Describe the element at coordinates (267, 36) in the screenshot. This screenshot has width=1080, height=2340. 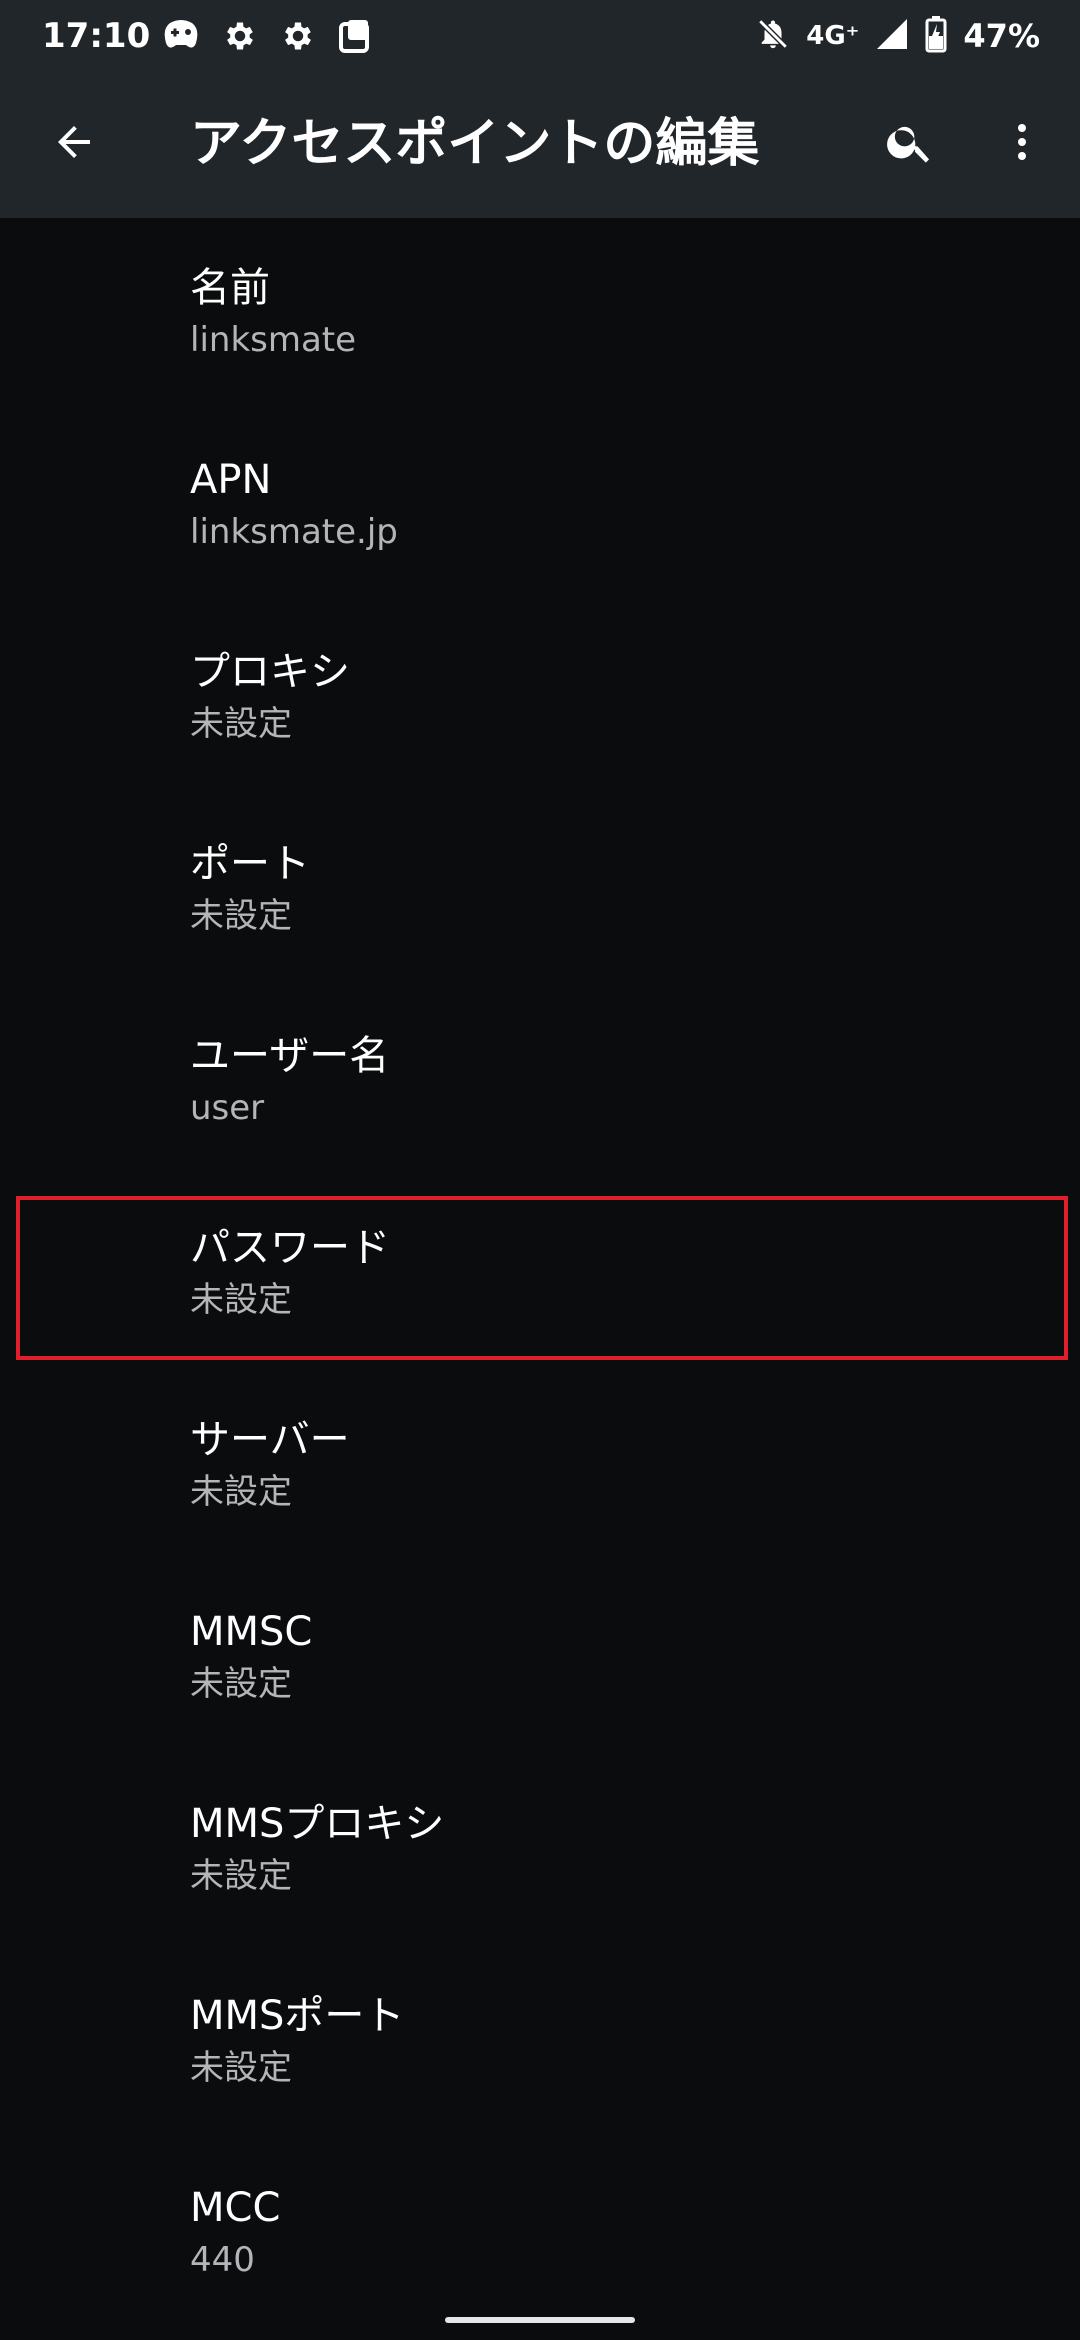
I see `status-notification-icons` at that location.